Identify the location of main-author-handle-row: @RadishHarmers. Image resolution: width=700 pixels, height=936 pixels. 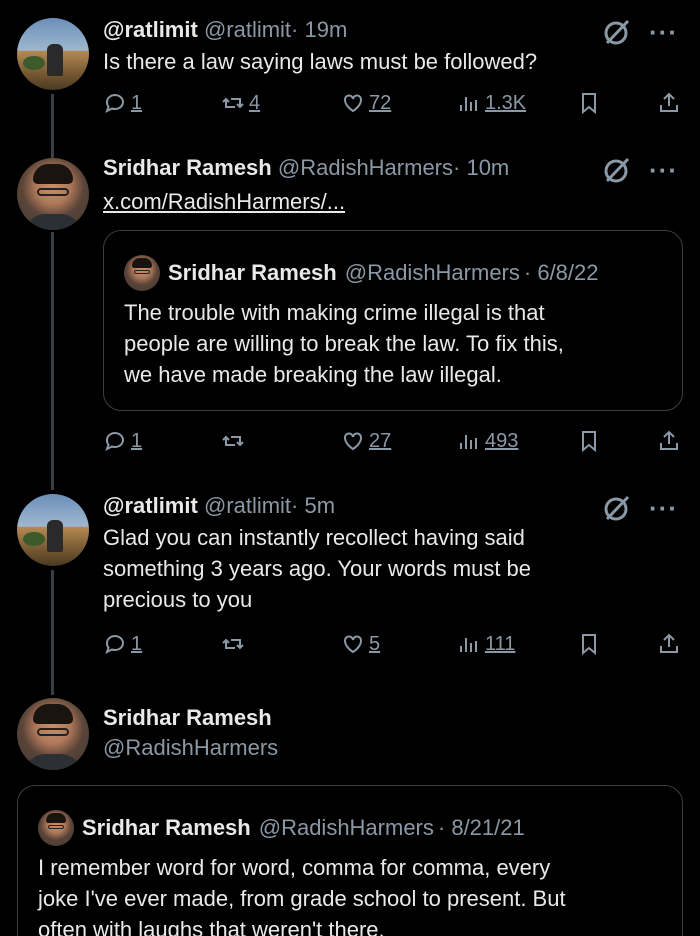
(190, 748).